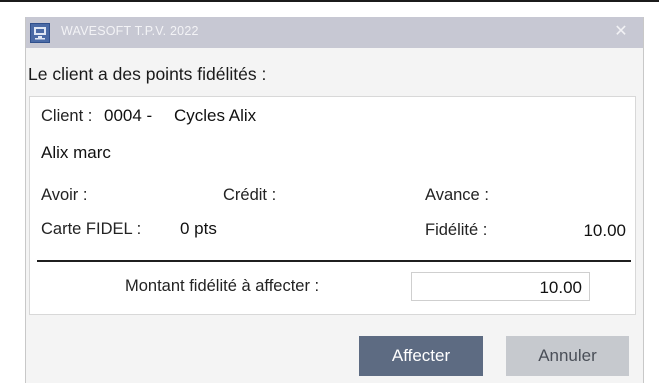 This screenshot has height=383, width=659. I want to click on fidelite-value: 10.00, so click(604, 230).